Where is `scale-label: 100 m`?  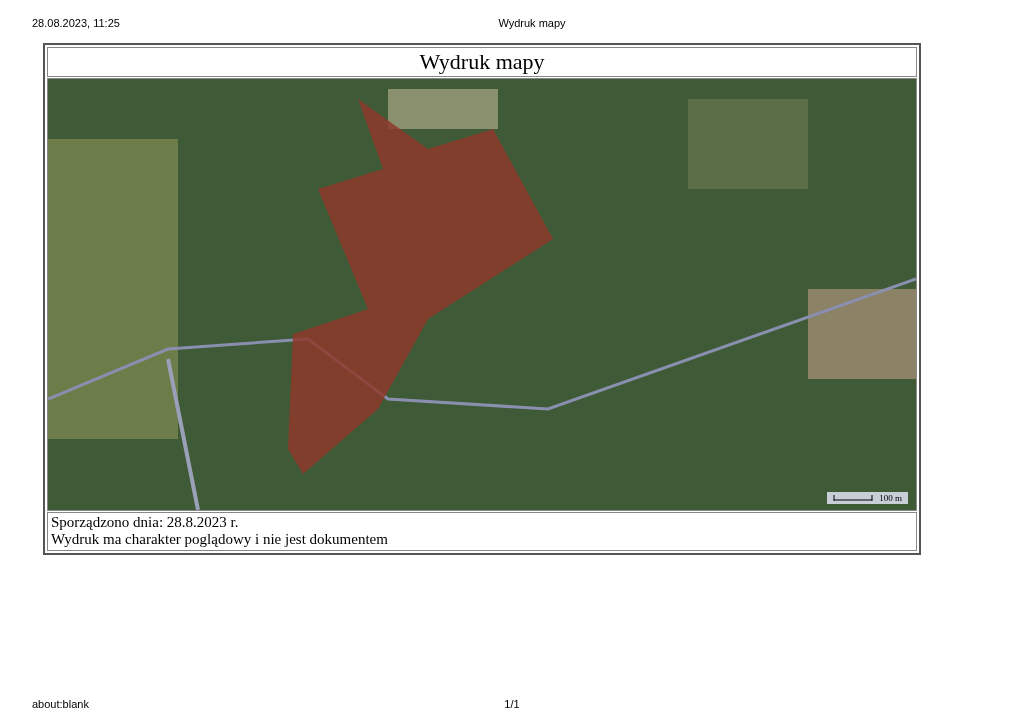 scale-label: 100 m is located at coordinates (890, 498).